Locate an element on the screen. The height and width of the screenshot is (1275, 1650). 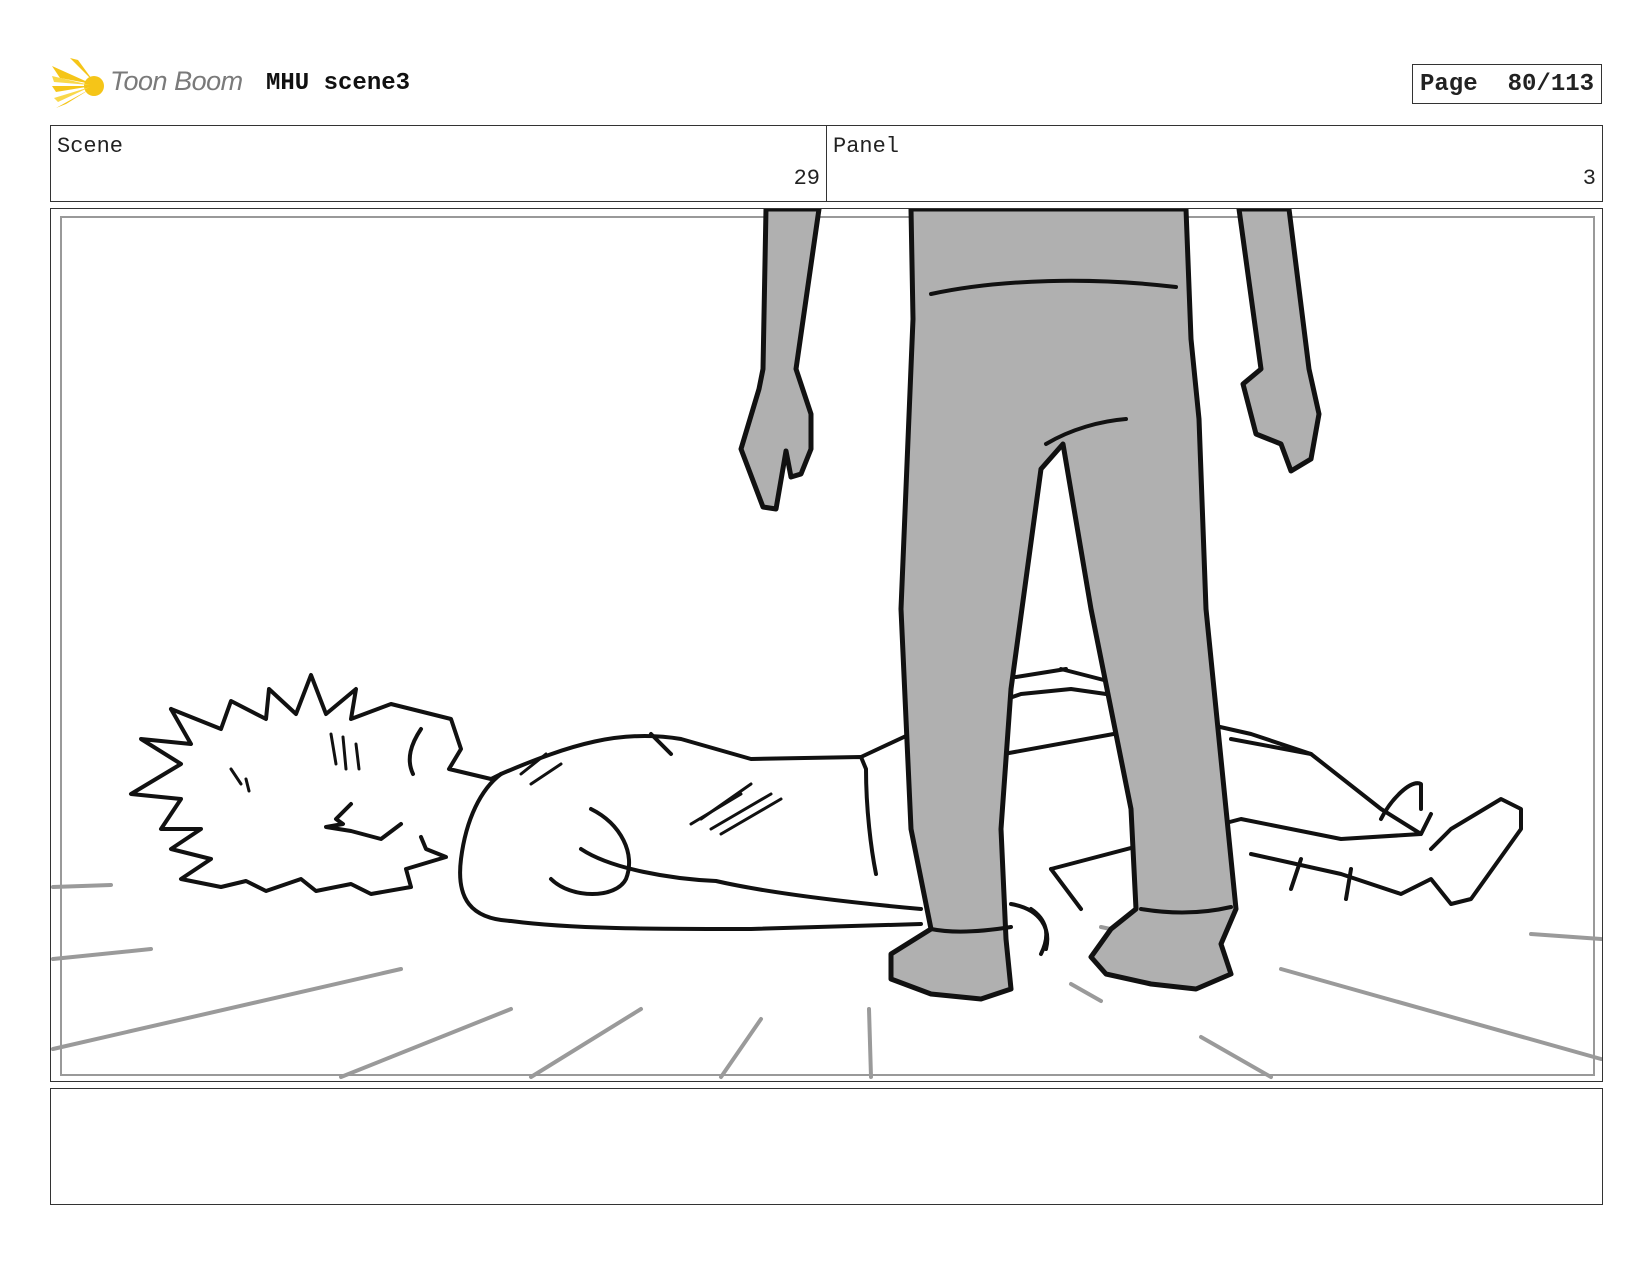
panel-notes is located at coordinates (826, 1146).